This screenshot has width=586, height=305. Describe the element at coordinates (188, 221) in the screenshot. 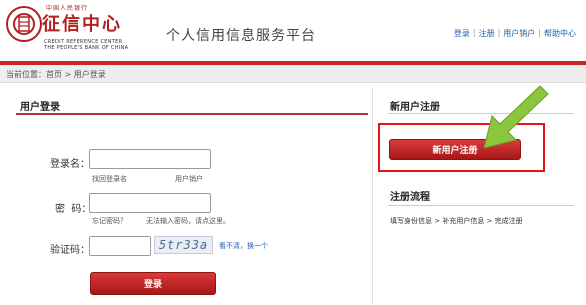

I see `cannot-input-password-link: 无法输入密码，请点这里。` at that location.